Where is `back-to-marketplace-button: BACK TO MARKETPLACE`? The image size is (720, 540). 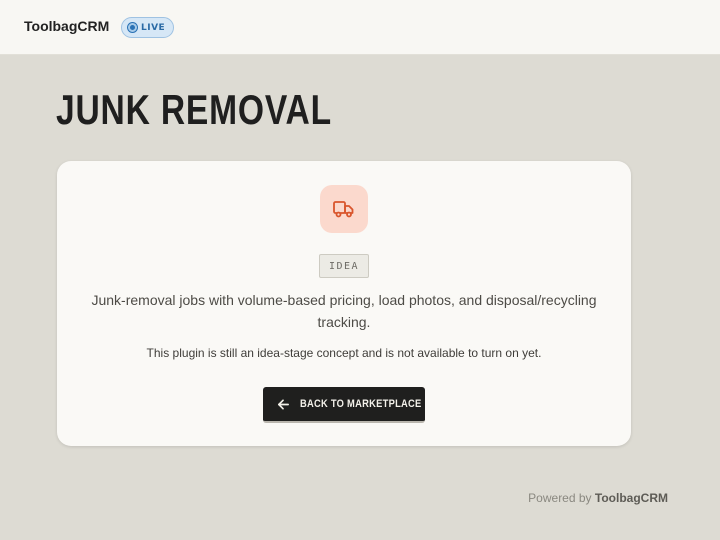 back-to-marketplace-button: BACK TO MARKETPLACE is located at coordinates (344, 405).